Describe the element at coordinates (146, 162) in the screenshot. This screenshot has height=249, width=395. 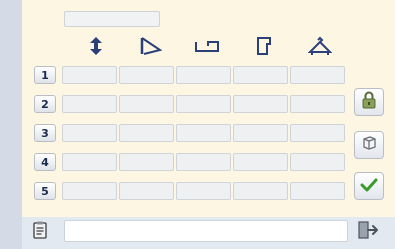
I see `cell-r4-c2` at that location.